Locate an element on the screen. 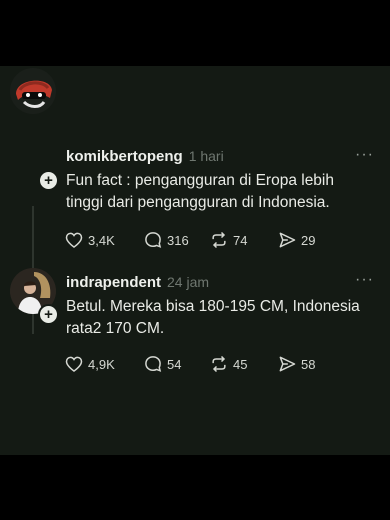  username: indrapendent is located at coordinates (113, 282).